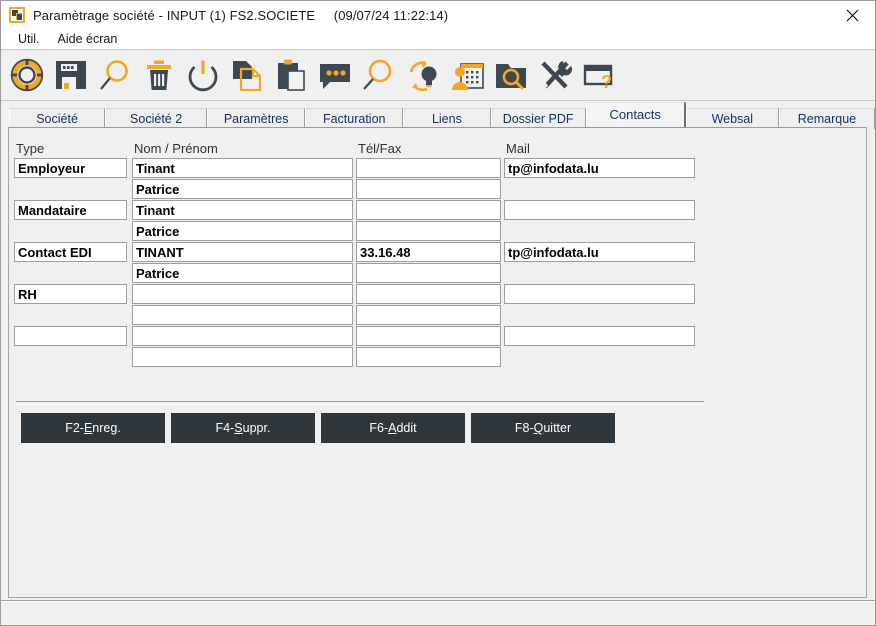 The image size is (876, 626). I want to click on button-label-prefix: F2-, so click(74, 428).